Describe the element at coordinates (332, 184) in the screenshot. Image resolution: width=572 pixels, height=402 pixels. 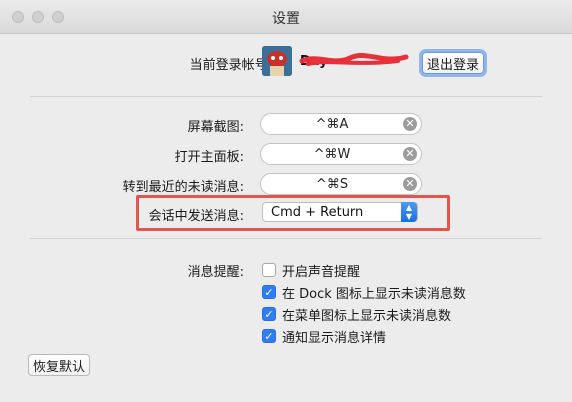
I see `shortcut-value: ^⌘S` at that location.